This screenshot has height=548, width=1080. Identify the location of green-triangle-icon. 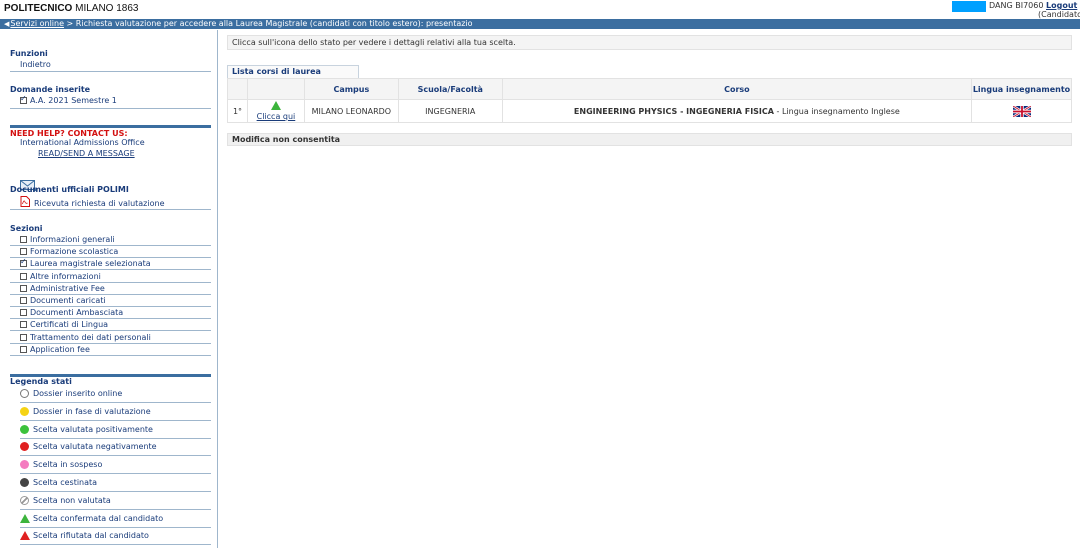
(275, 105).